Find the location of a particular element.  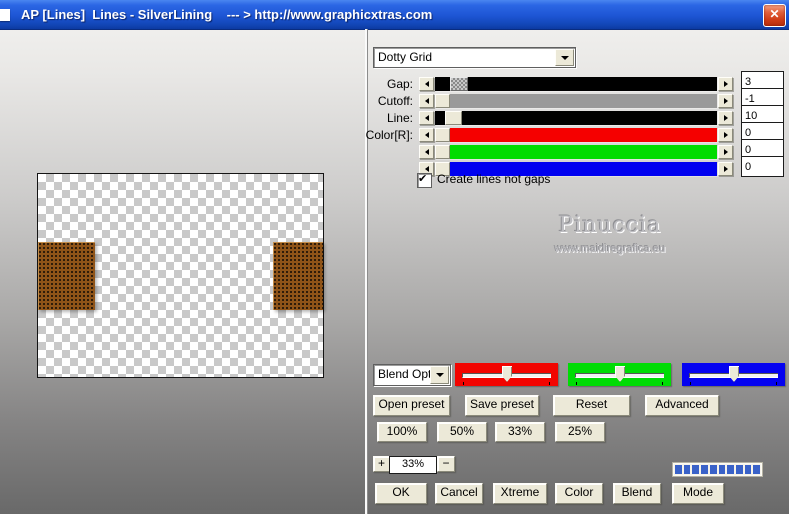

reset-button: Reset is located at coordinates (591, 405).